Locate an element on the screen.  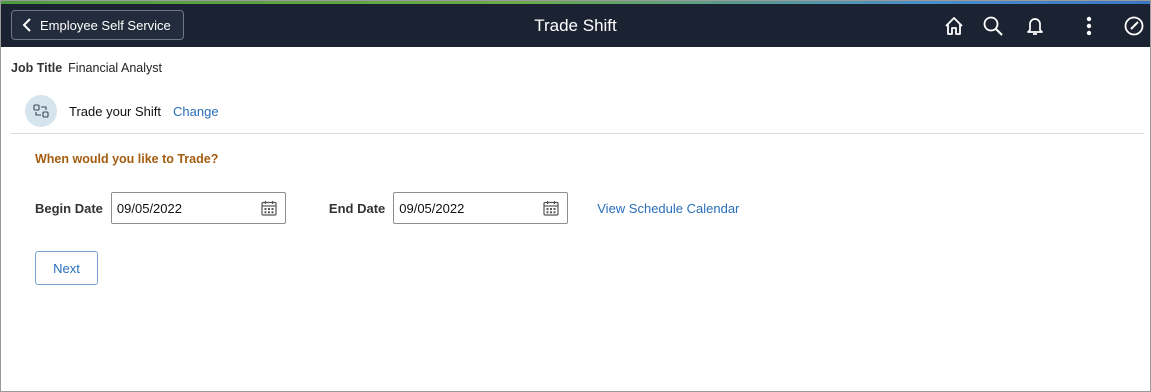
trade-shift-row: Trade your Shift Change is located at coordinates (122, 111).